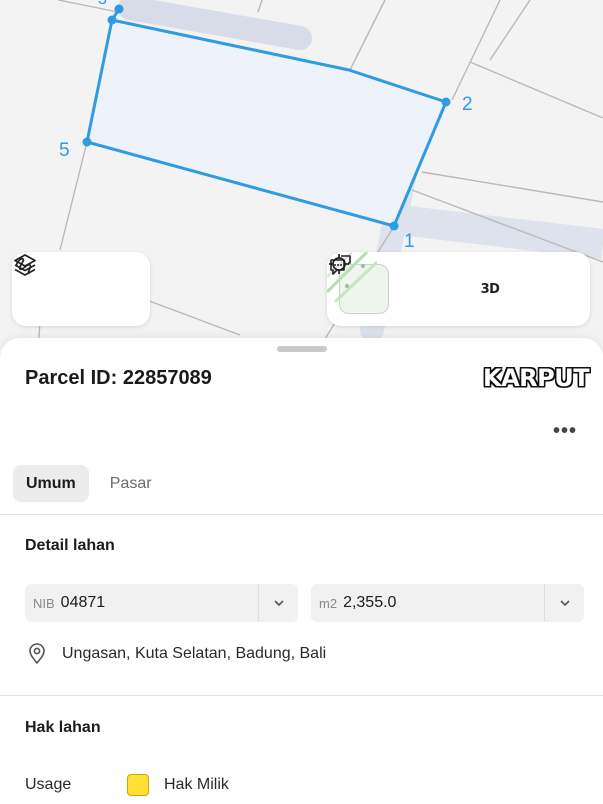 Image resolution: width=603 pixels, height=804 pixels. What do you see at coordinates (196, 784) in the screenshot?
I see `usage-value: Hak Milik` at bounding box center [196, 784].